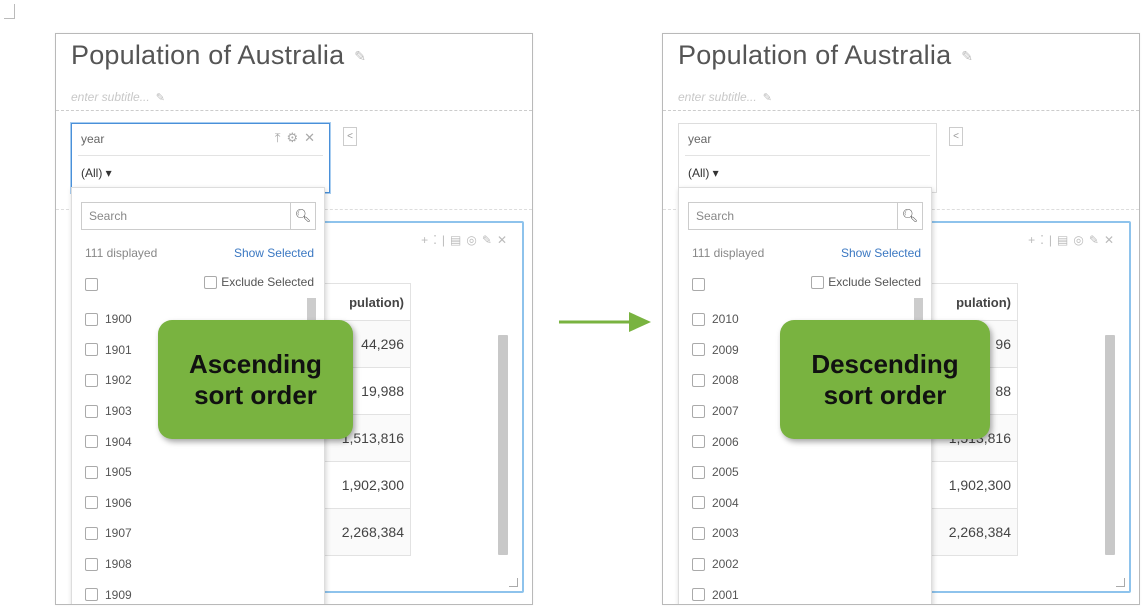 Image resolution: width=1143 pixels, height=610 pixels. Describe the element at coordinates (295, 137) in the screenshot. I see `gear-icon: ⚙` at that location.